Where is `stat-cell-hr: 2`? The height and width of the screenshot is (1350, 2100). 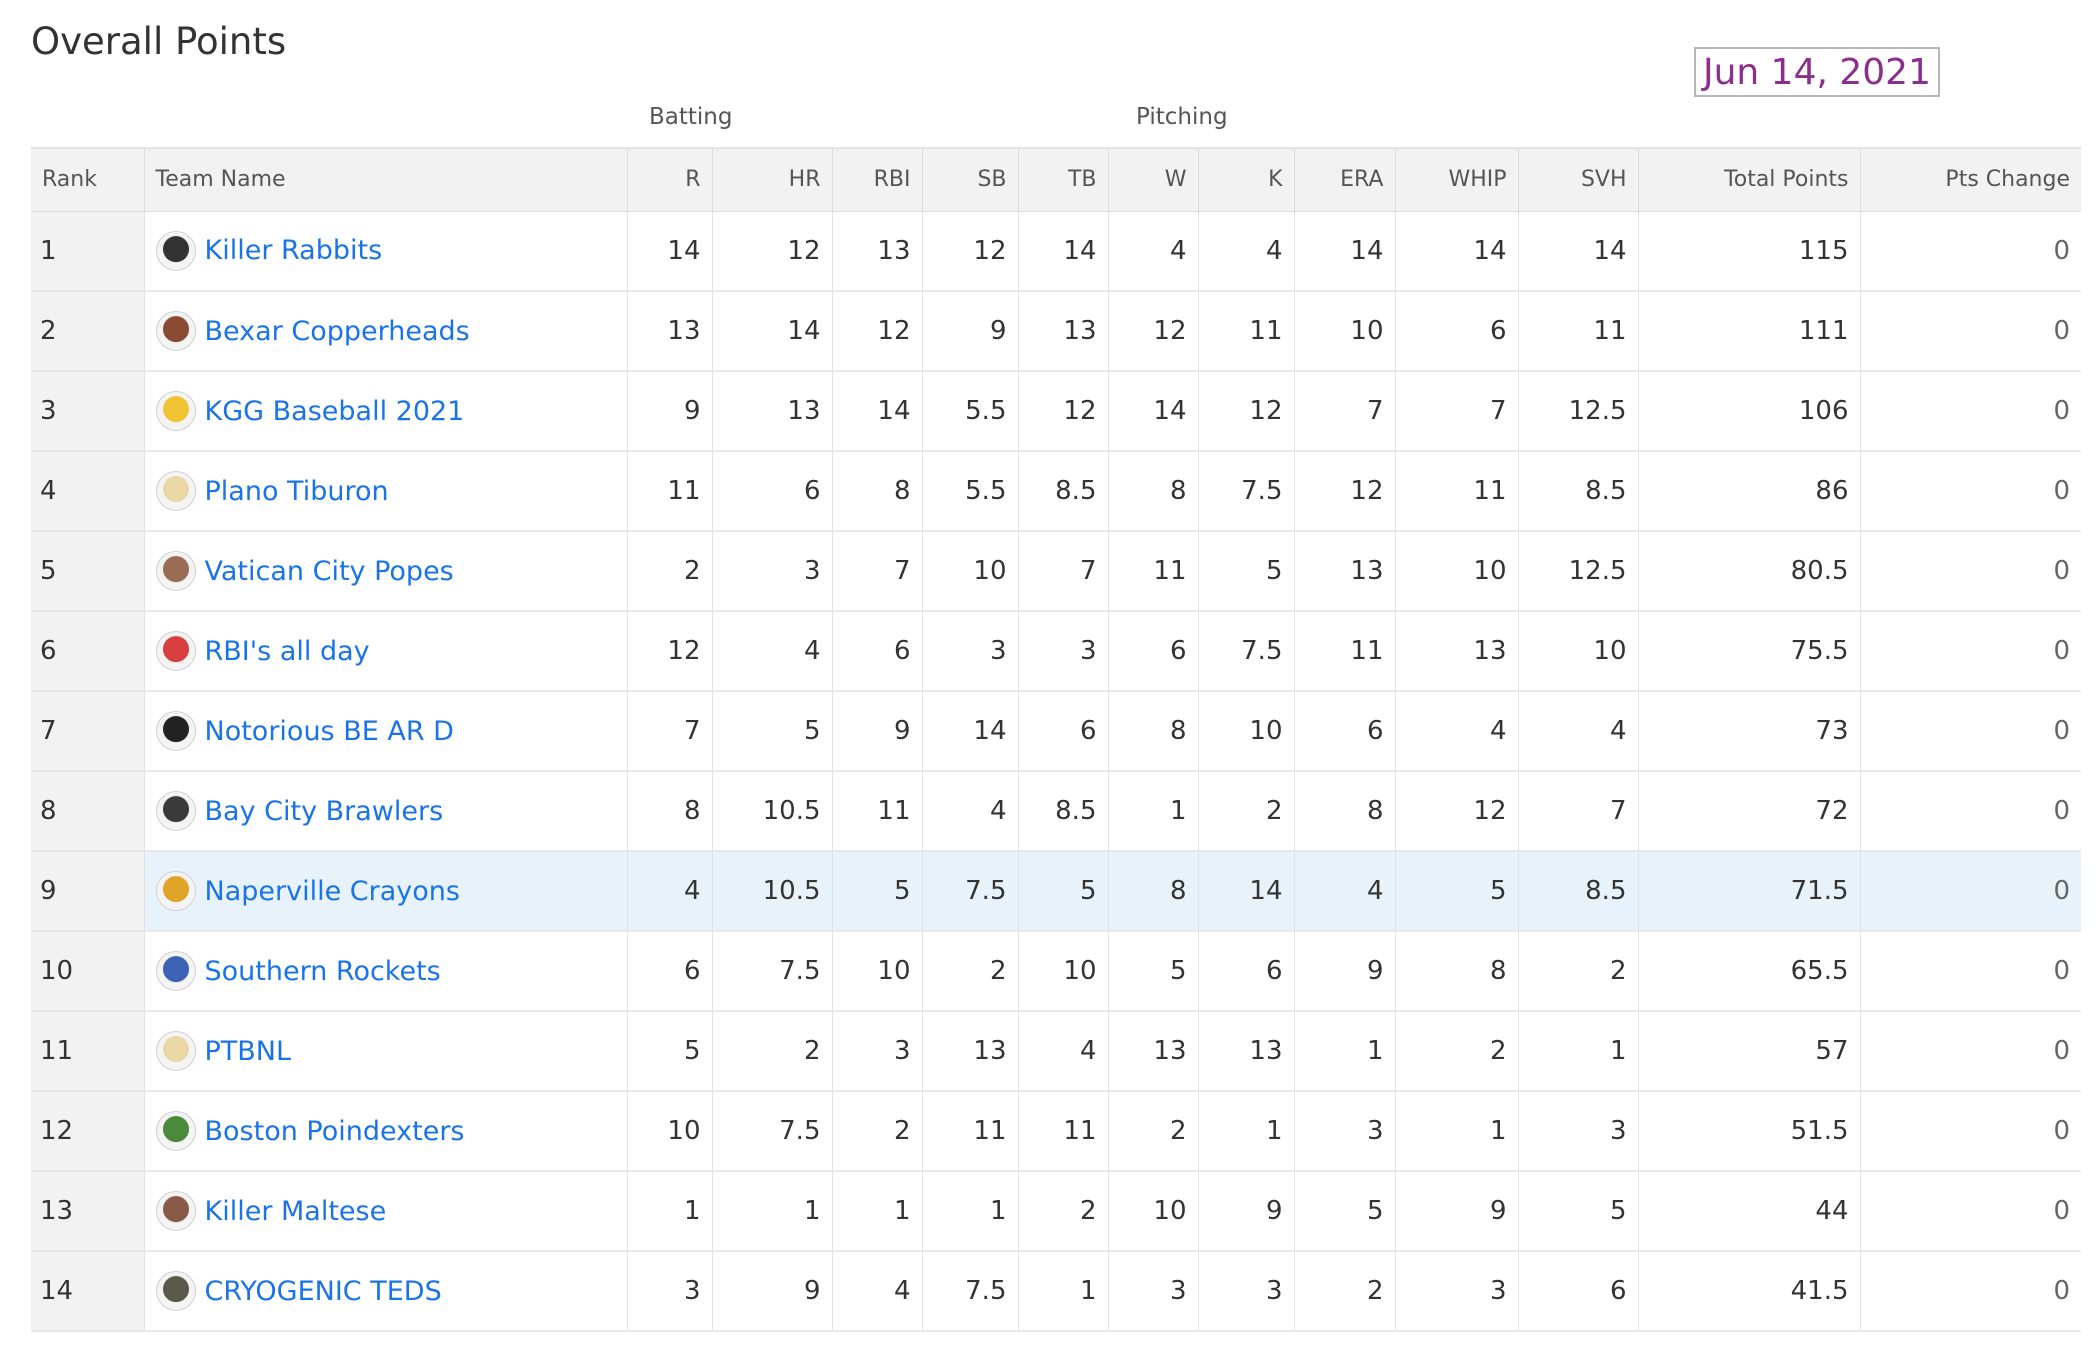
stat-cell-hr: 2 is located at coordinates (771, 1051).